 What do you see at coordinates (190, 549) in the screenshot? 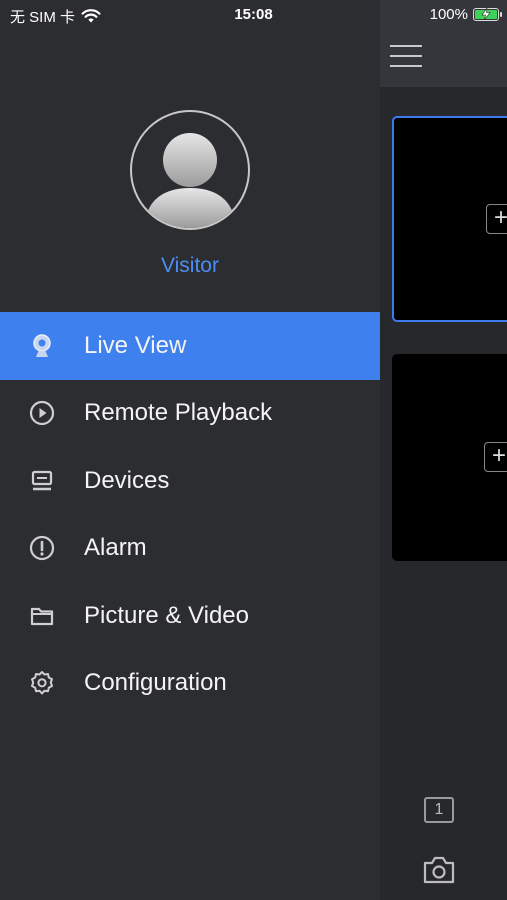
I see `menu-item-alarm: Alarm` at bounding box center [190, 549].